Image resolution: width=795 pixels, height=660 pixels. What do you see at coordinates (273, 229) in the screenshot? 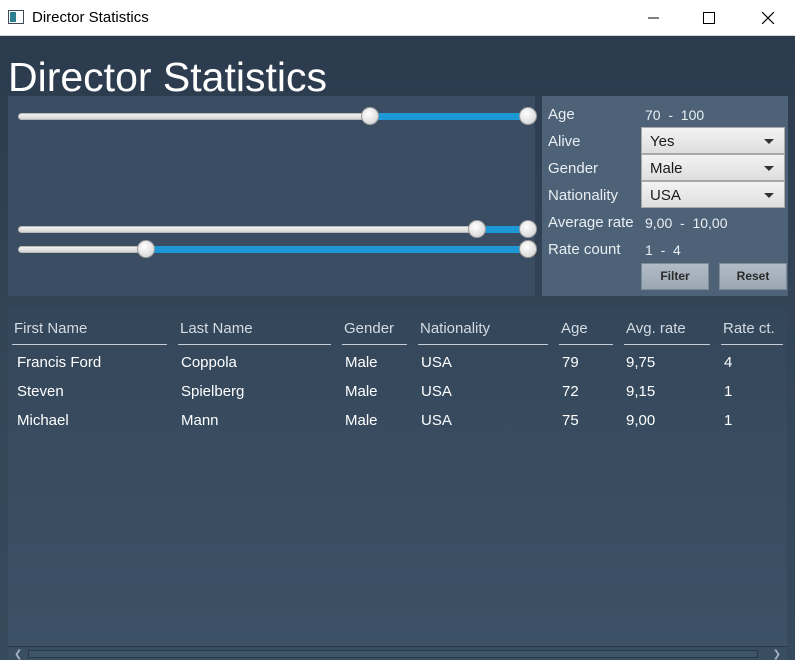
I see `slider-track` at bounding box center [273, 229].